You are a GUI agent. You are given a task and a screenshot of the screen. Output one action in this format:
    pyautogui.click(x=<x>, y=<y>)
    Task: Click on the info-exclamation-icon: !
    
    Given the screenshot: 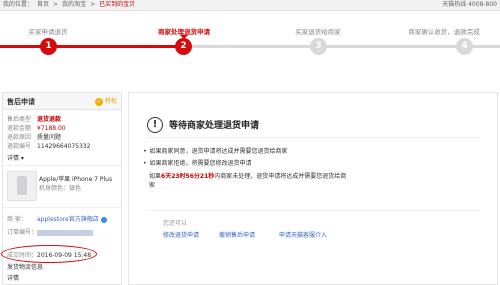 What is the action you would take?
    pyautogui.click(x=155, y=125)
    